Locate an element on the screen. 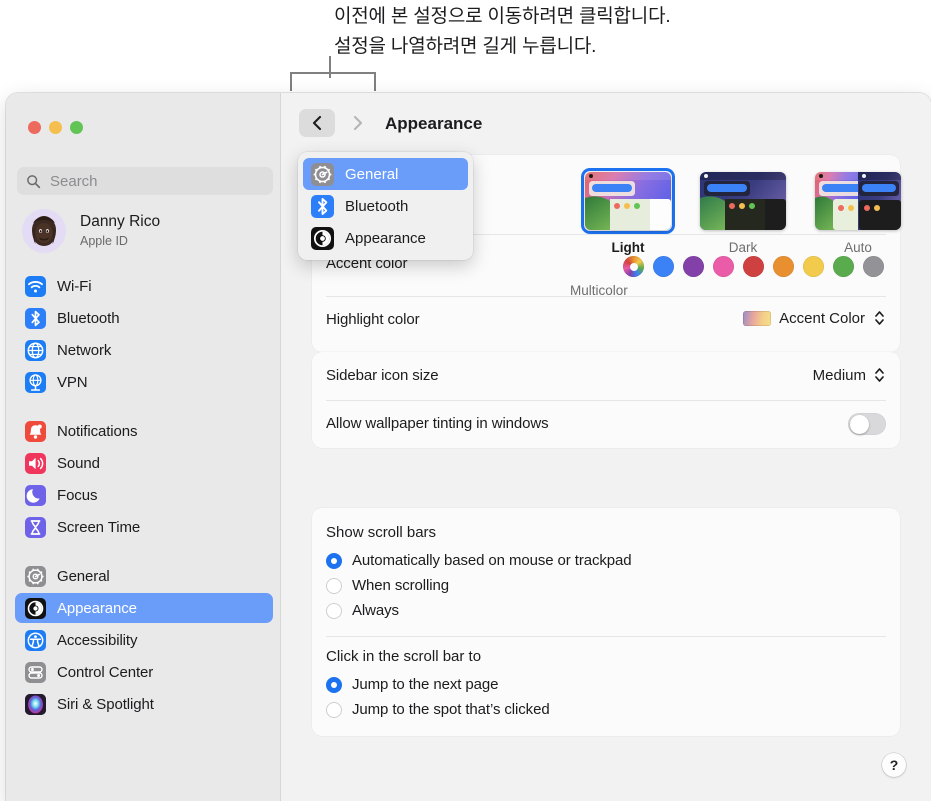  moon-icon is located at coordinates (35, 495).